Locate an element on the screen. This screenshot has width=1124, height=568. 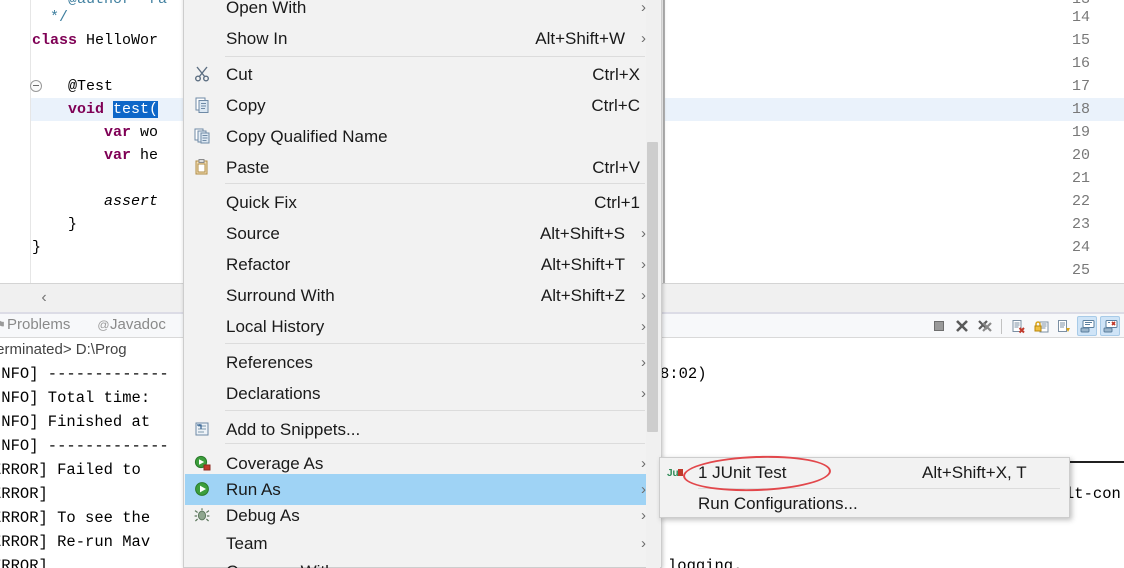
tab-javadoc-label: Javadoc is located at coordinates (138, 324).